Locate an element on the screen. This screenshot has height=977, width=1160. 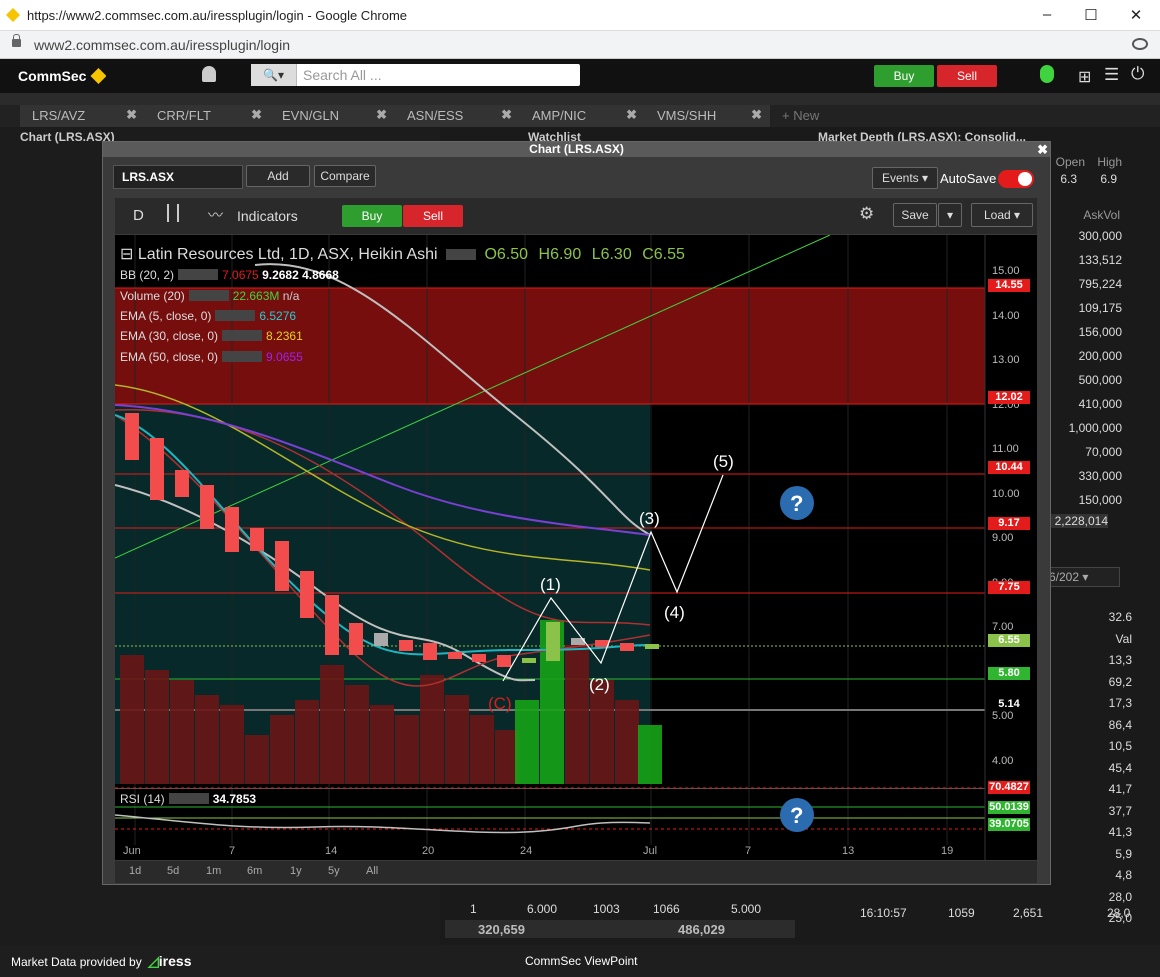
indicators-icon: 〰 is located at coordinates (215, 214).